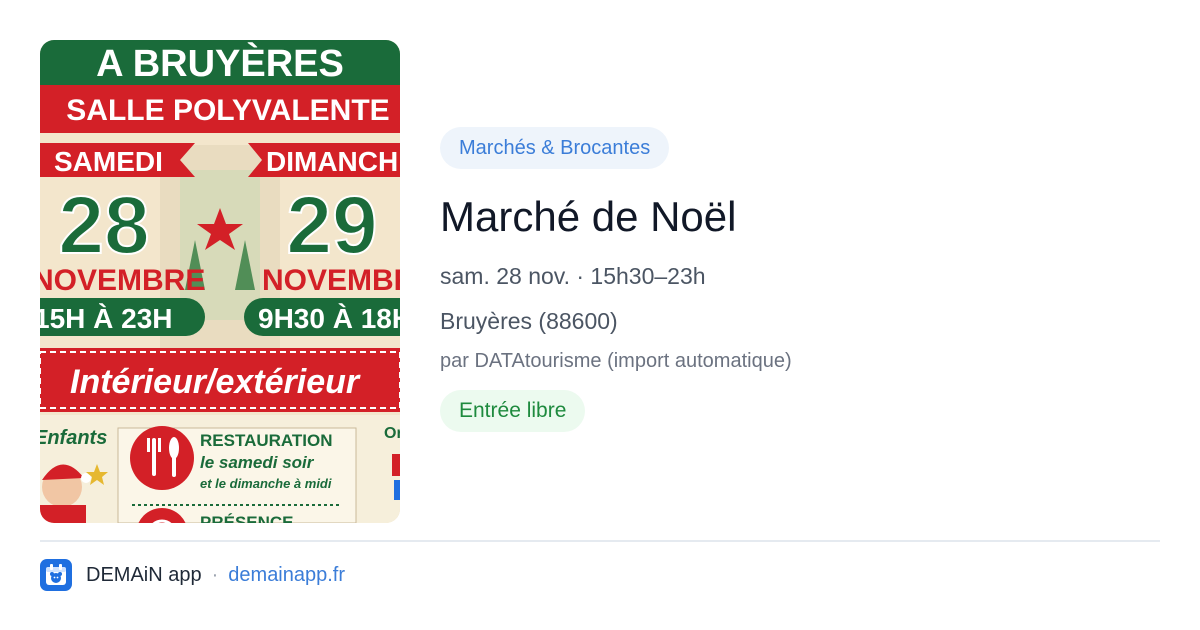 The height and width of the screenshot is (630, 1200). Describe the element at coordinates (588, 216) in the screenshot. I see `event-title: Marché de Noël` at that location.